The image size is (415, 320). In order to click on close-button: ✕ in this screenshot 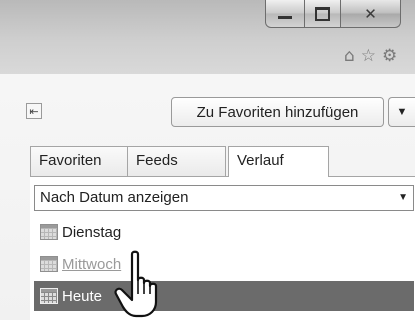, I will do `click(371, 14)`.